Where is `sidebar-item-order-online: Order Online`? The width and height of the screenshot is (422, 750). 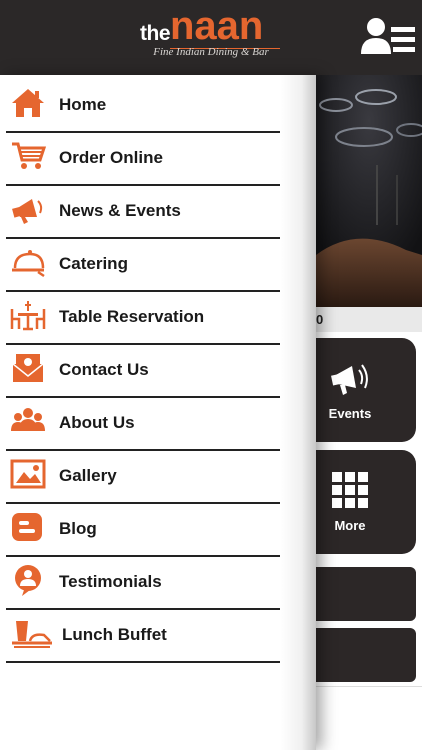
sidebar-item-order-online: Order Online is located at coordinates (143, 159).